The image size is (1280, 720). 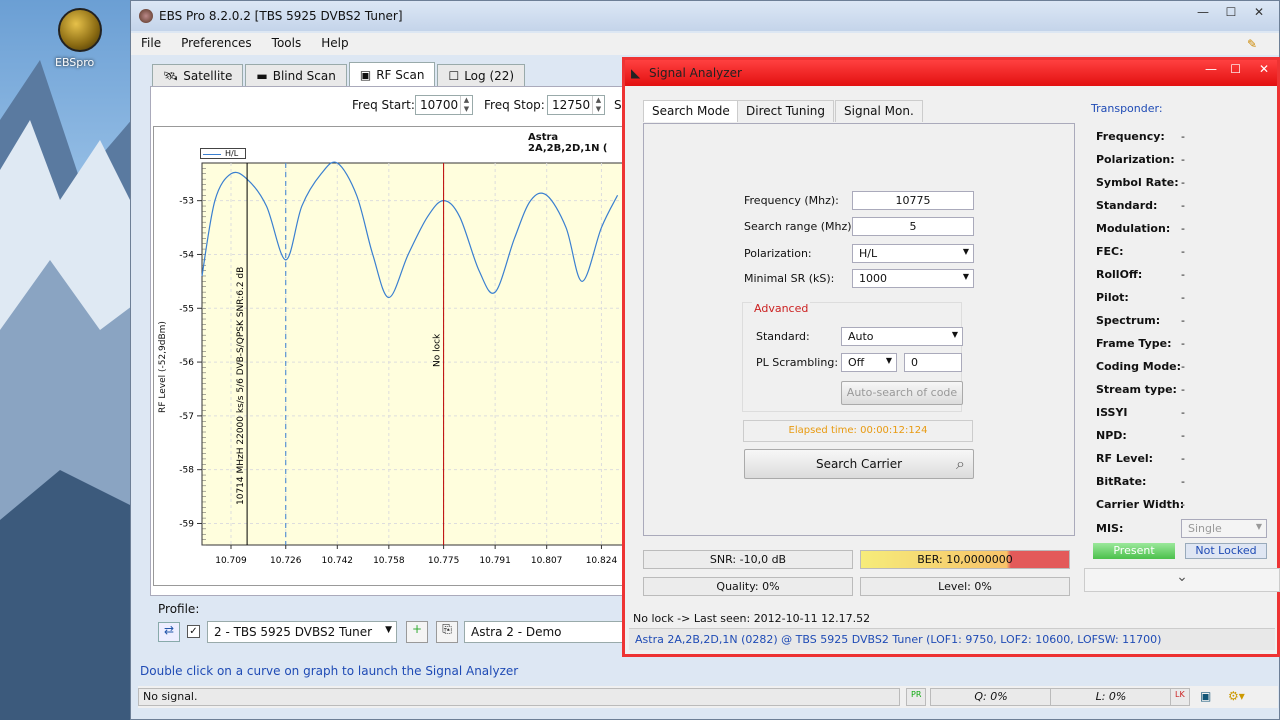 I want to click on transponder-field-label: Frame Type:, so click(x=1134, y=343).